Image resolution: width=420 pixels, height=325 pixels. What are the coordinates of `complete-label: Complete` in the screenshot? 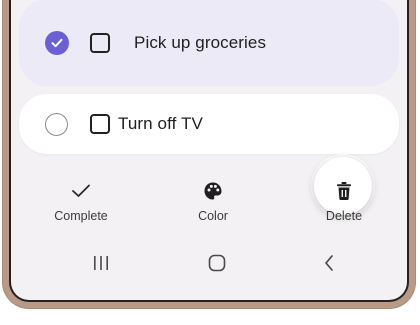 It's located at (81, 216).